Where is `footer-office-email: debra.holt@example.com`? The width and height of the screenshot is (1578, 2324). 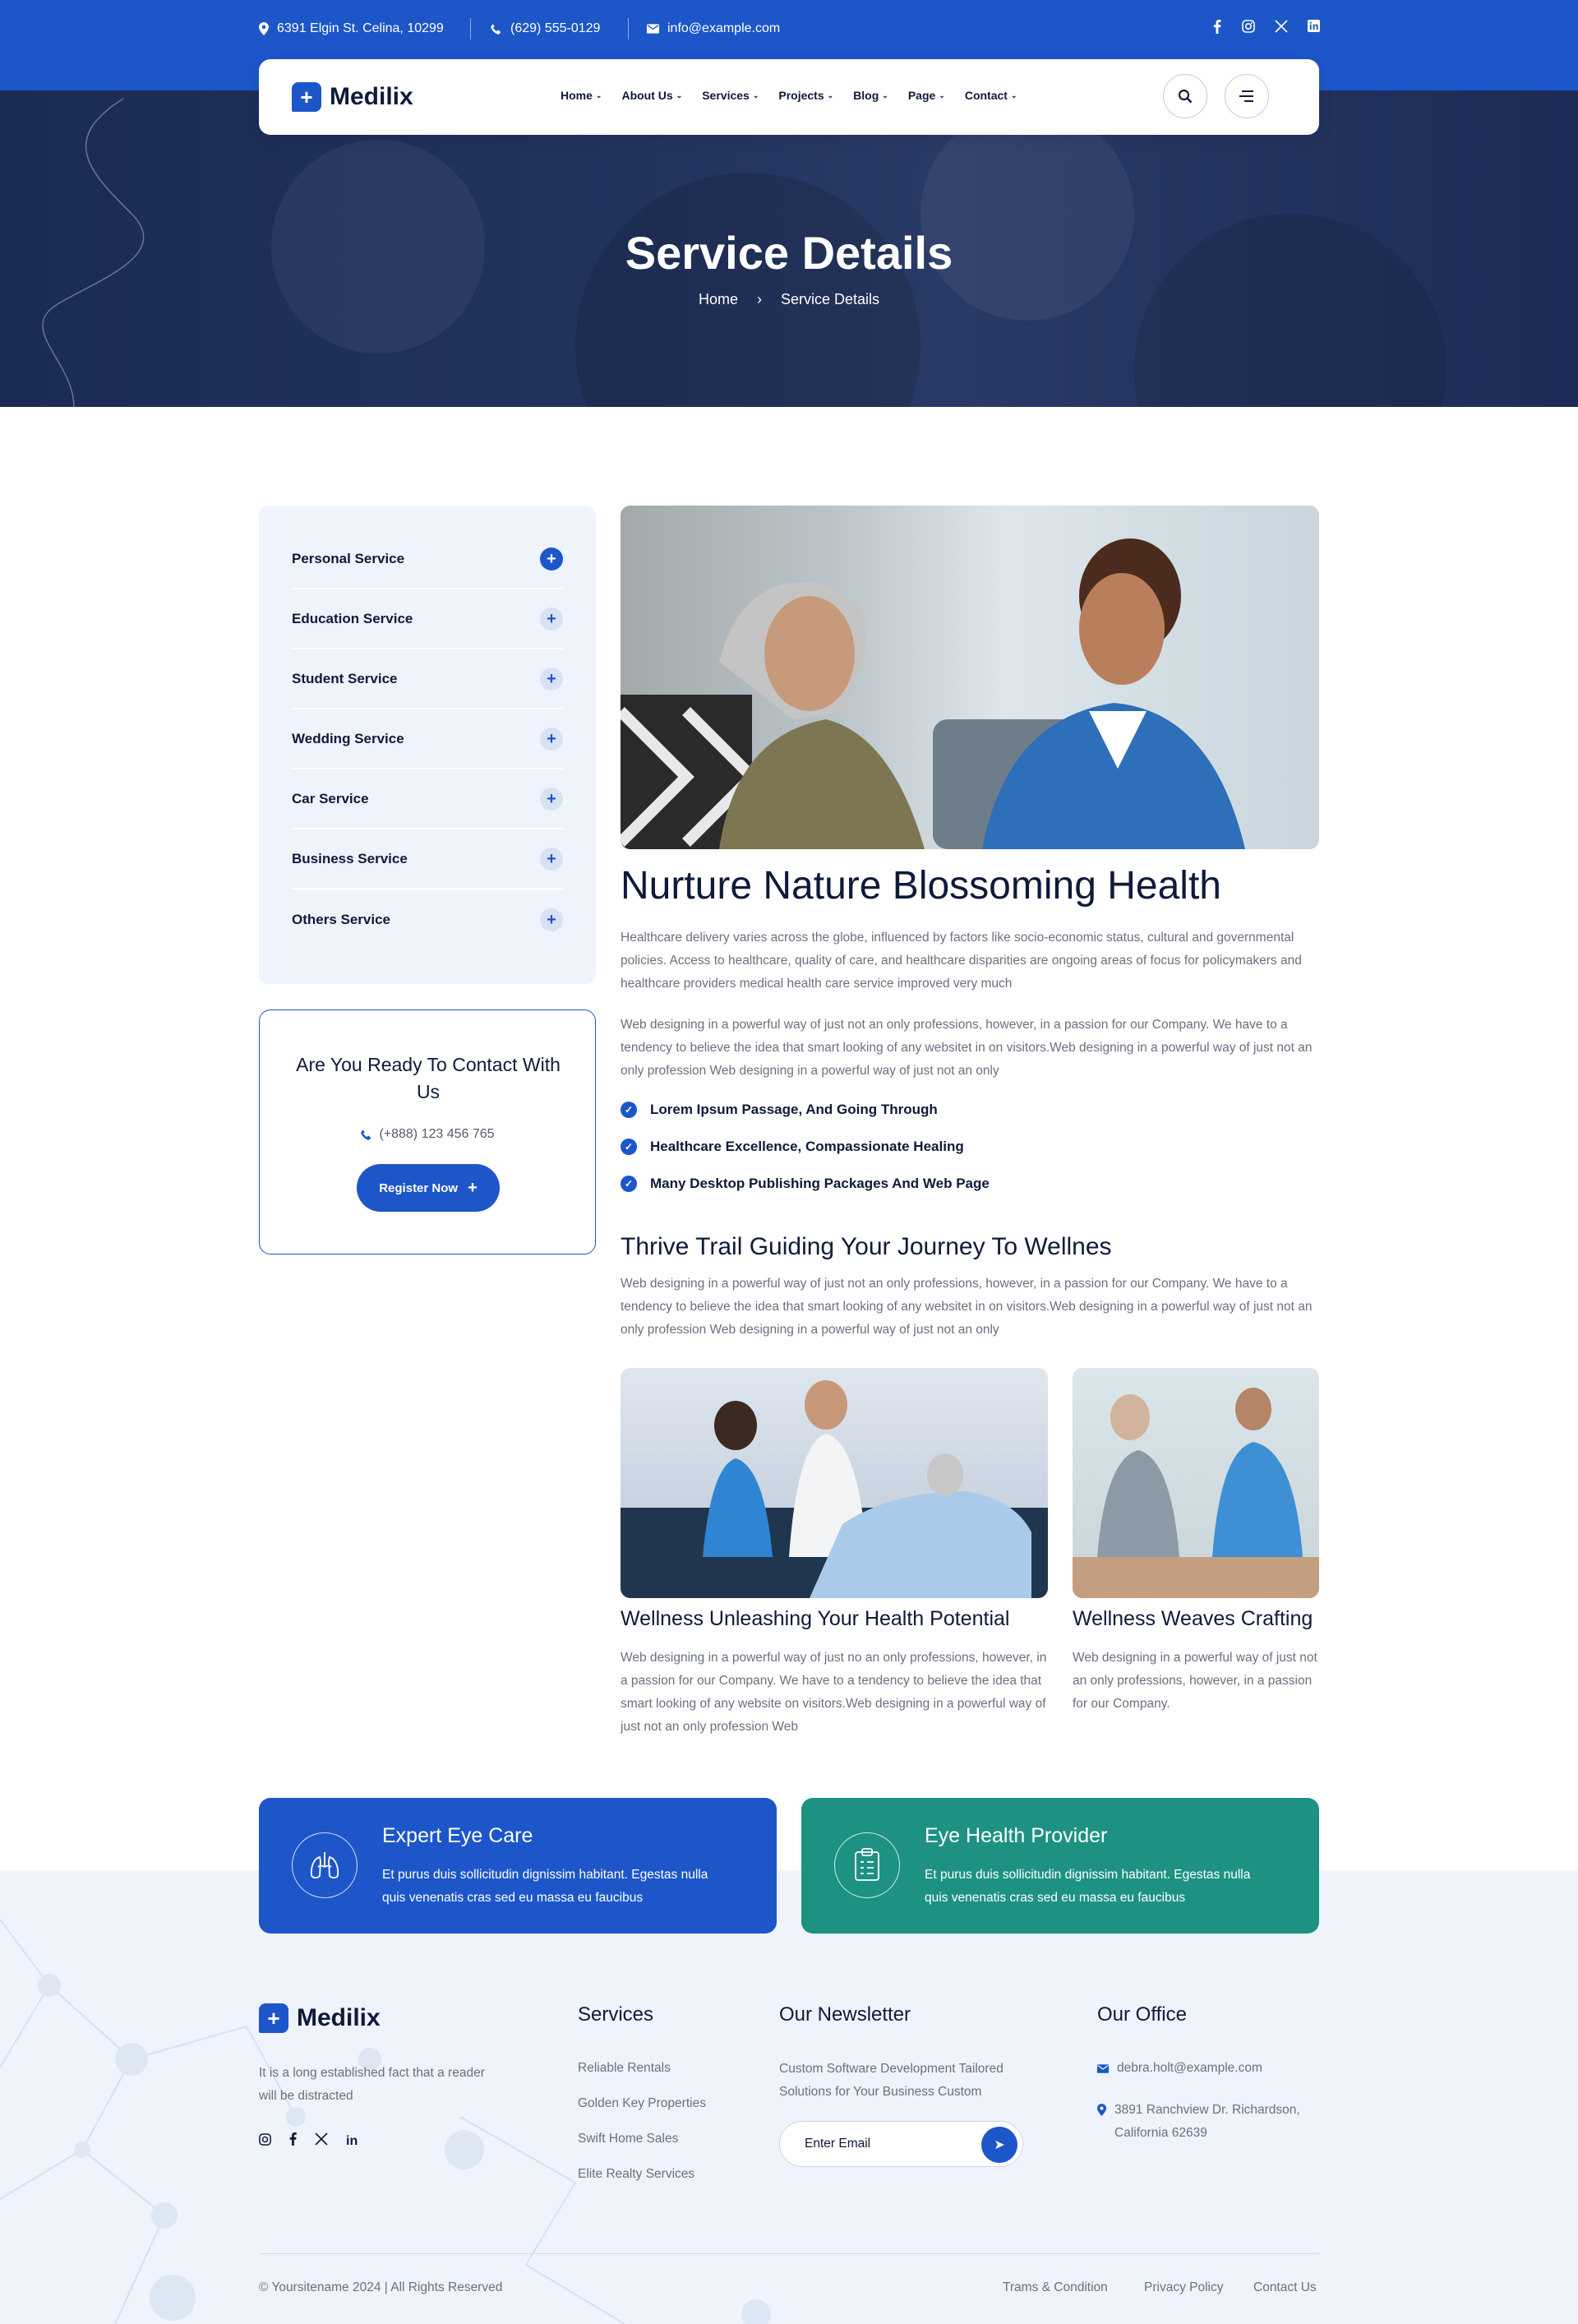 footer-office-email: debra.holt@example.com is located at coordinates (1179, 2068).